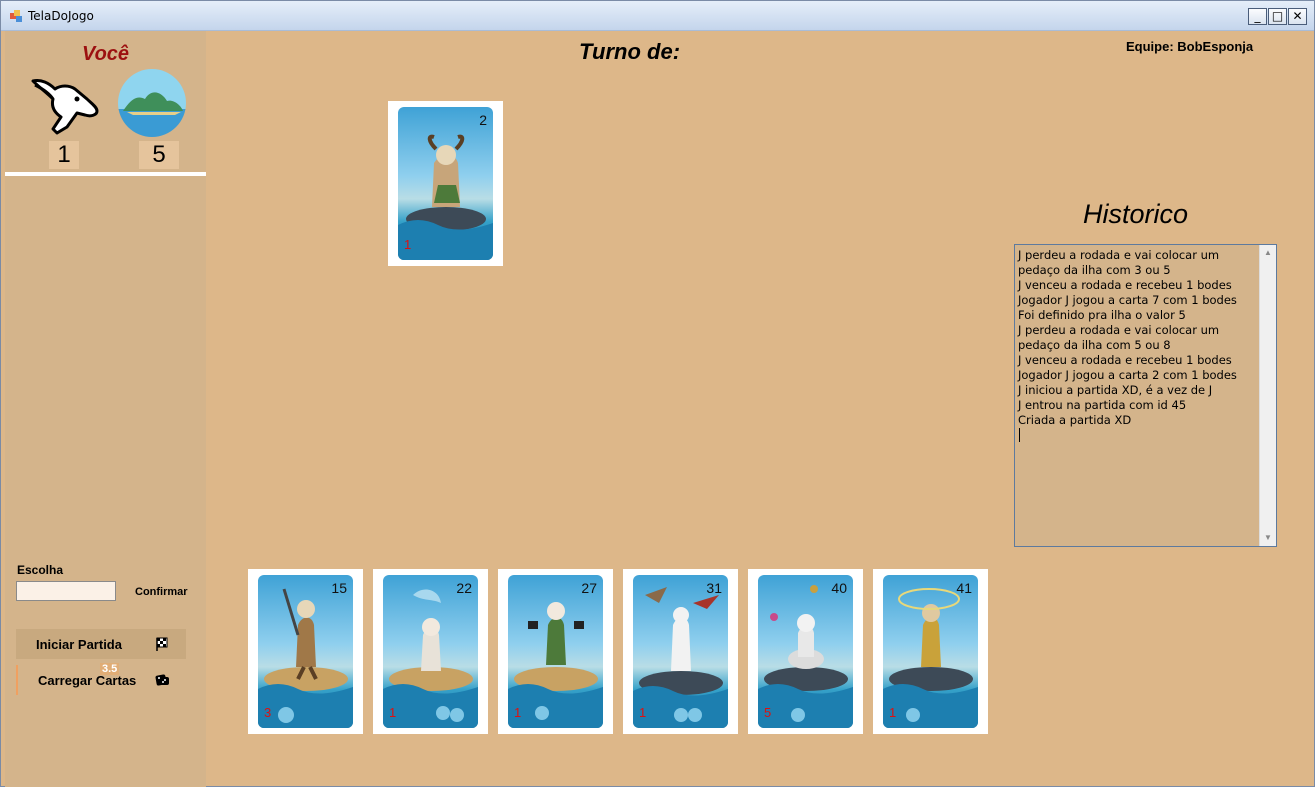  I want to click on history-title: Historico, so click(1136, 214).